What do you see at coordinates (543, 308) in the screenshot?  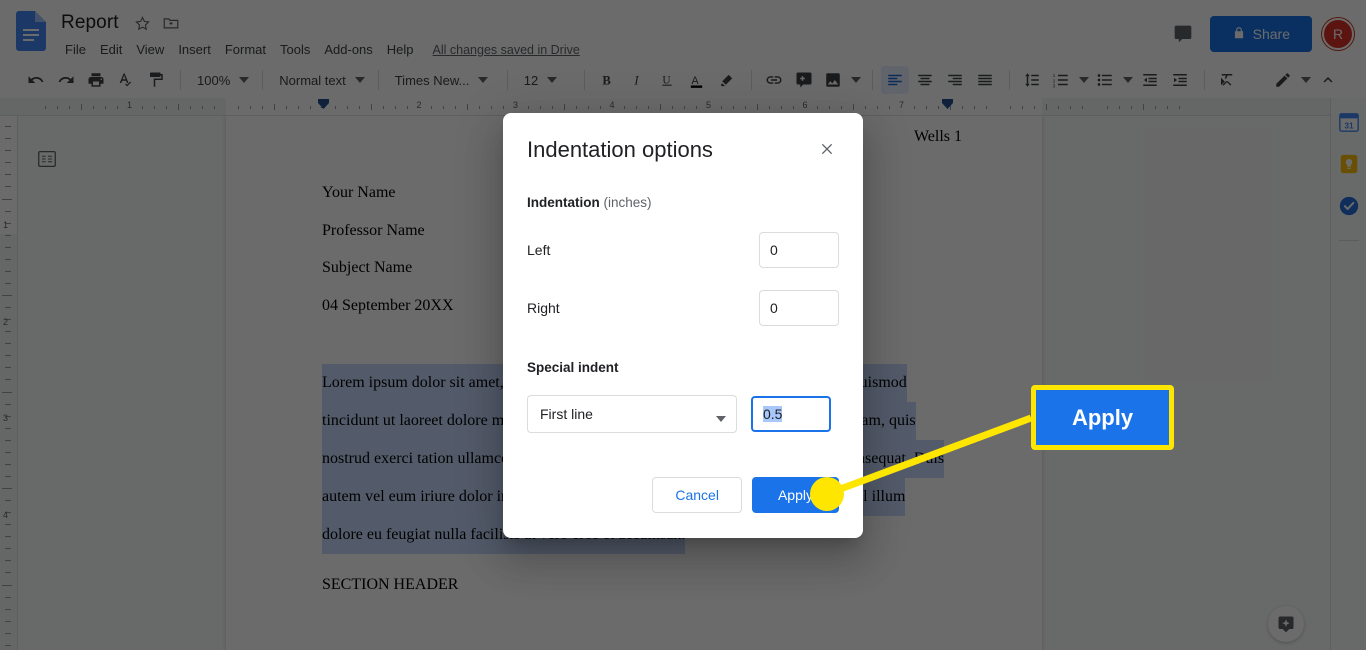 I see `right-indent-label: Right` at bounding box center [543, 308].